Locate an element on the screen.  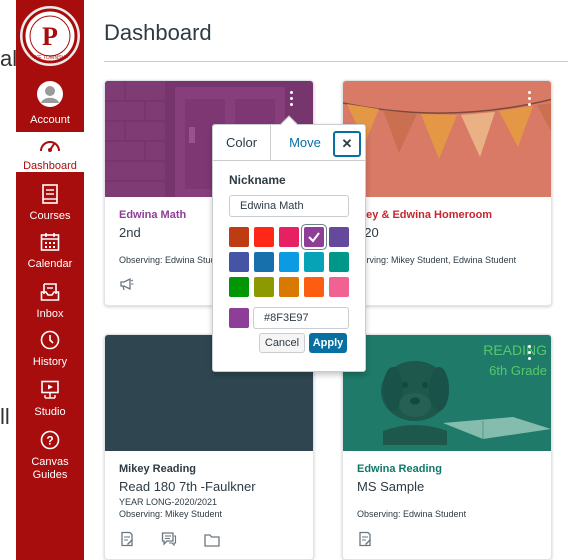
nav-item-history: History is located at coordinates (50, 350).